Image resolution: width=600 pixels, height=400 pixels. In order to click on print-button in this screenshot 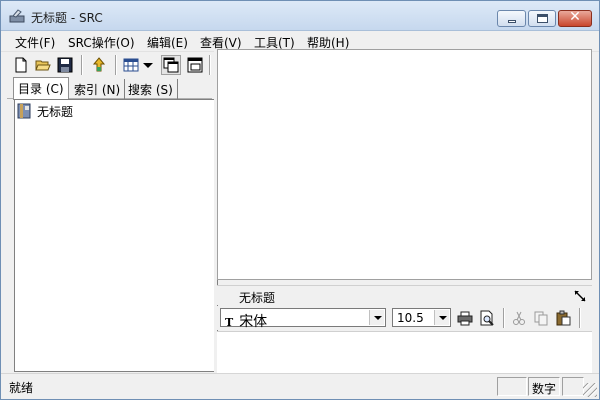, I will do `click(465, 318)`.